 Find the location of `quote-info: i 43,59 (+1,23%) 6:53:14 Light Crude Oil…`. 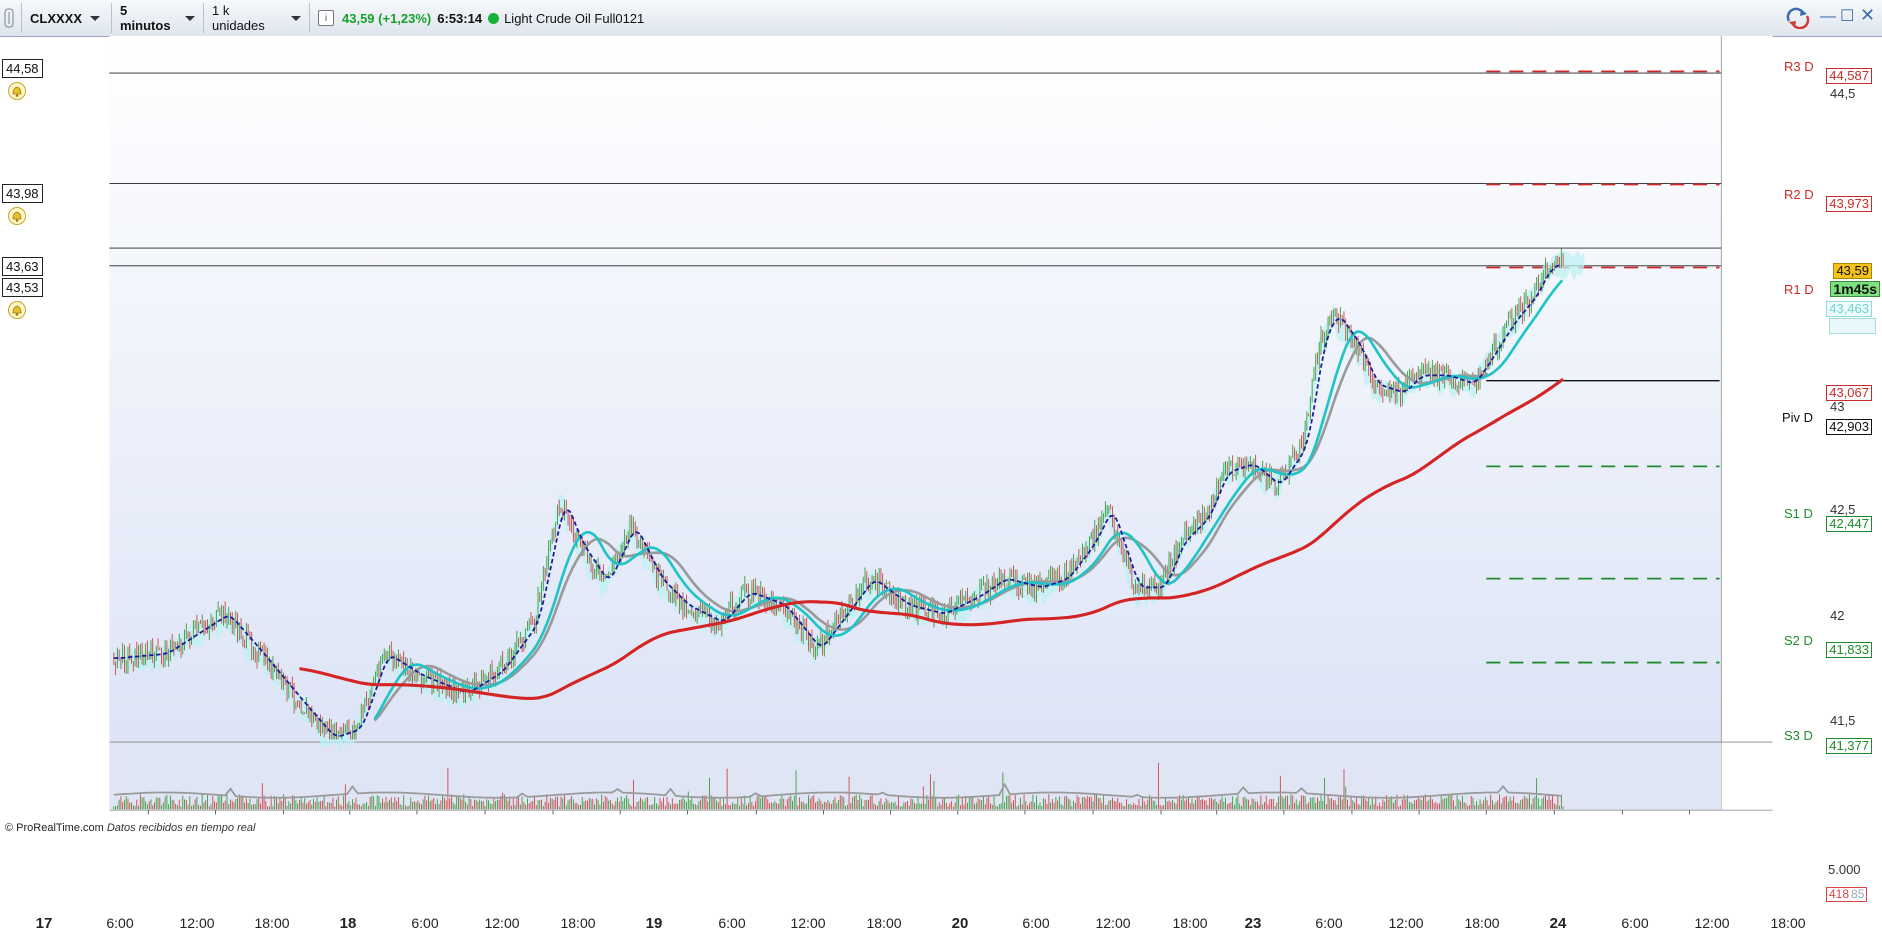

quote-info: i 43,59 (+1,23%) 6:53:14 Light Crude Oil… is located at coordinates (495, 18).